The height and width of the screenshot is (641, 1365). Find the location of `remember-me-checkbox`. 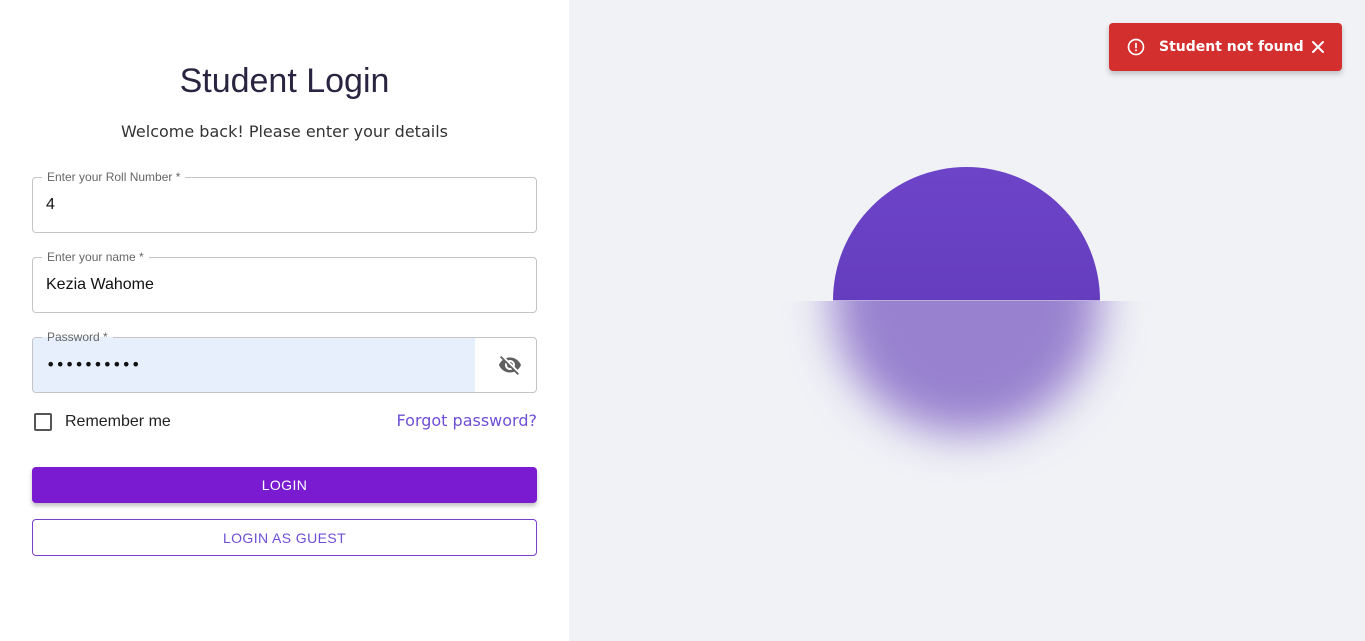

remember-me-checkbox is located at coordinates (43, 422).